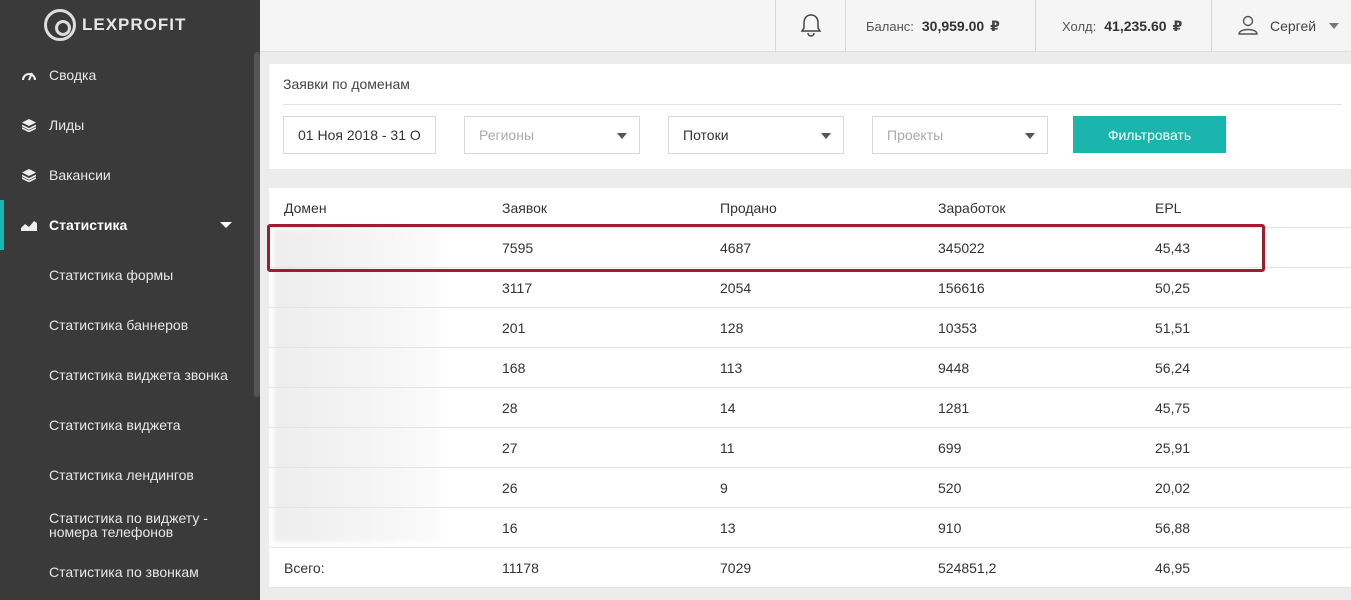  What do you see at coordinates (810, 488) in the screenshot?
I see `table-row: 26 9 520 20,02` at bounding box center [810, 488].